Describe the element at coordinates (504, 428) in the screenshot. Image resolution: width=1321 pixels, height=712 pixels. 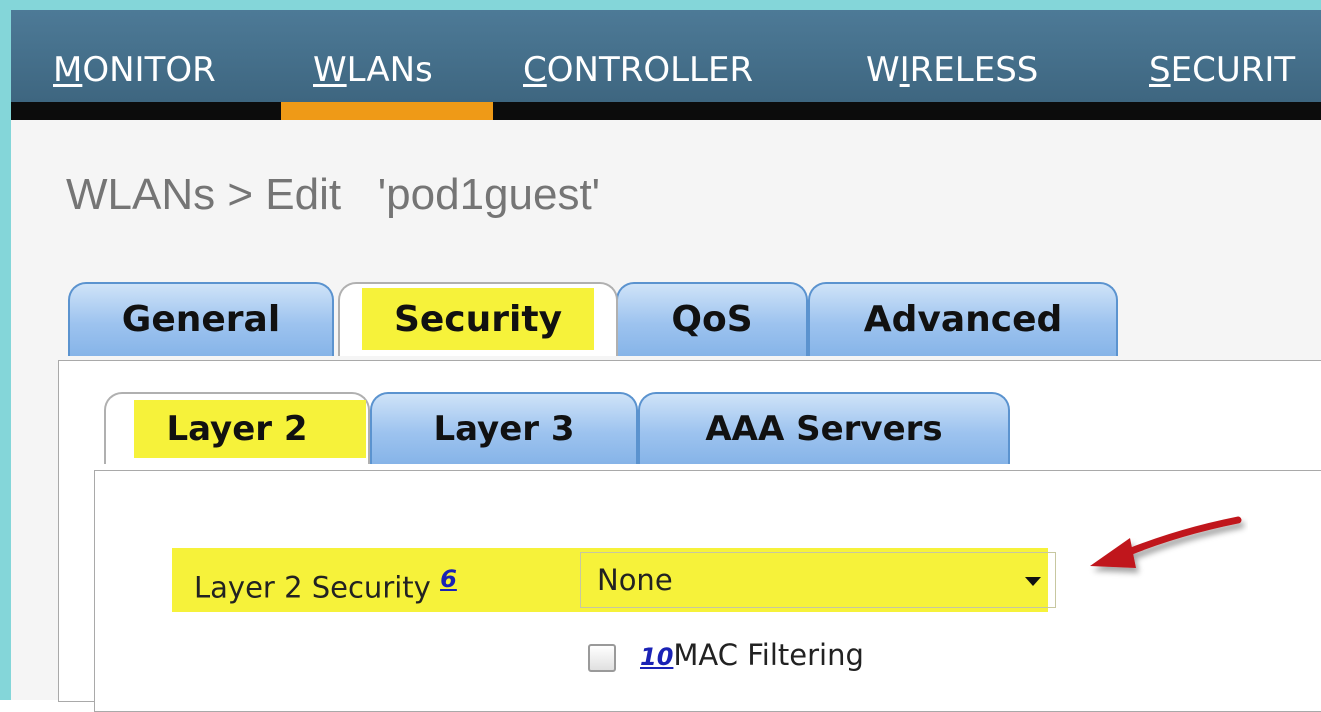
I see `tab-layer3: Layer 3` at that location.